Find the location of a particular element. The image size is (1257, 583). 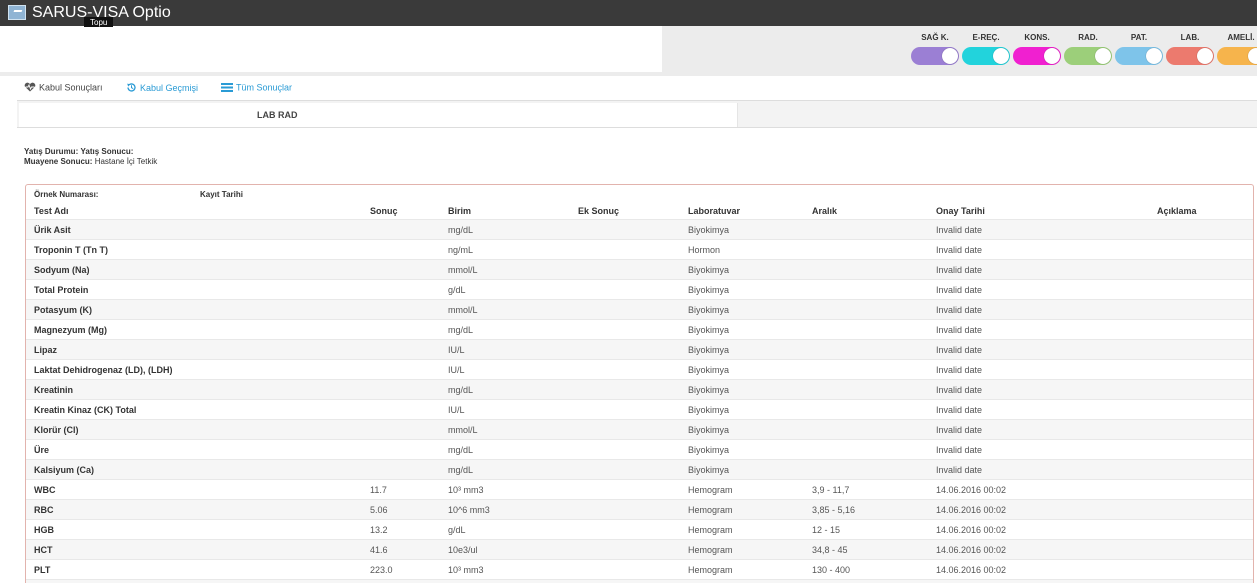

table-cell: mmol/L is located at coordinates (513, 430).